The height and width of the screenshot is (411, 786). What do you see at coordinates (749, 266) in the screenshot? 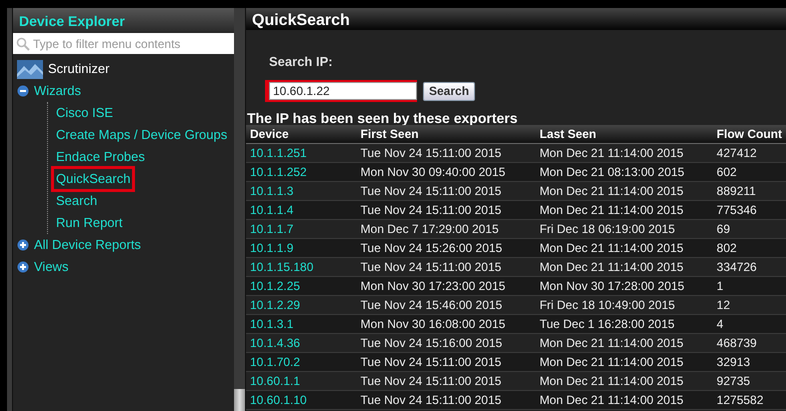
I see `table-cell: 334726` at bounding box center [749, 266].